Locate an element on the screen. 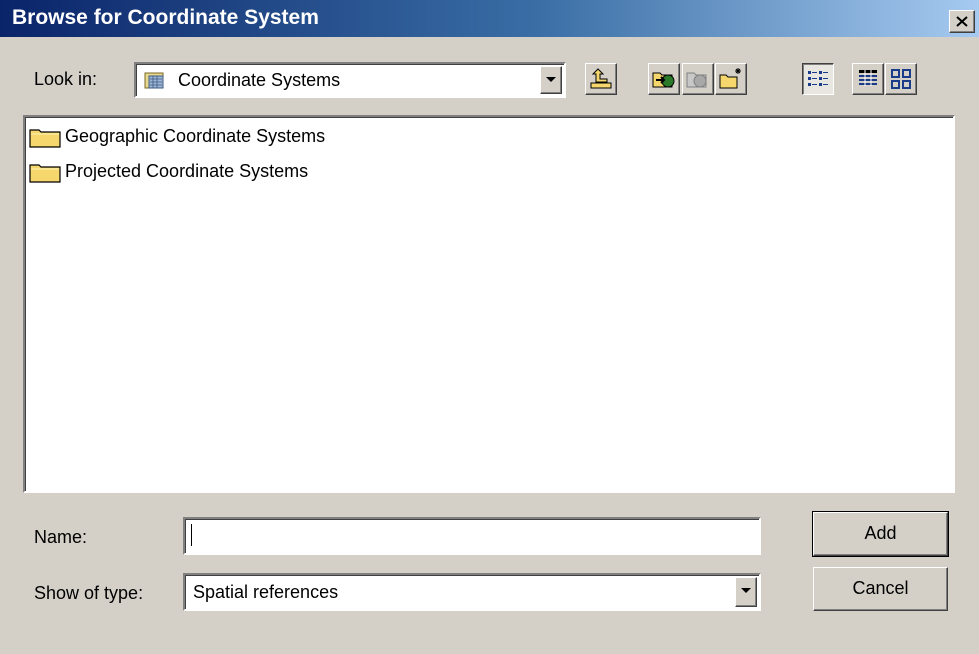 The image size is (979, 654). title-bar: Browse for Coordinate System is located at coordinates (489, 18).